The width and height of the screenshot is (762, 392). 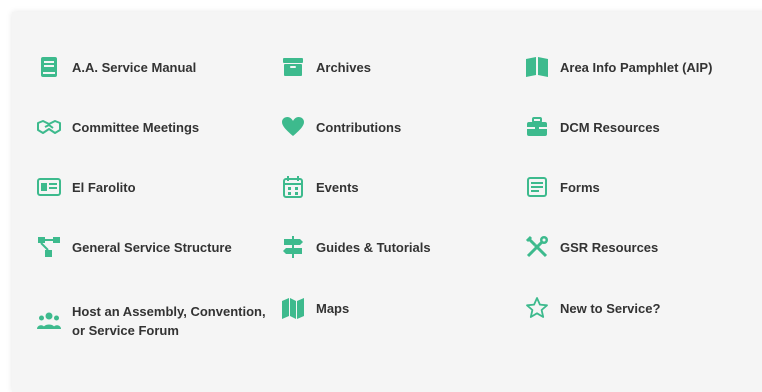 I want to click on resource-link-gsr-resources: GSR Resources, so click(x=591, y=247).